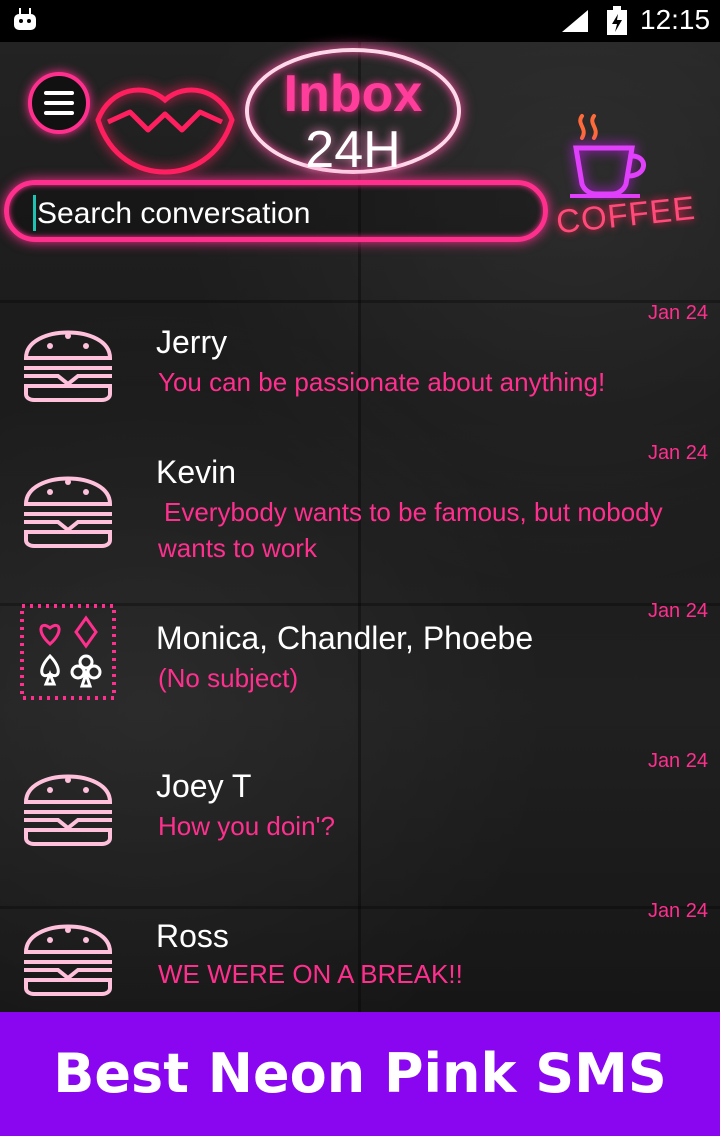 The height and width of the screenshot is (1136, 720). I want to click on conversation-item: Joey T How you doin'? Jan 24, so click(360, 816).